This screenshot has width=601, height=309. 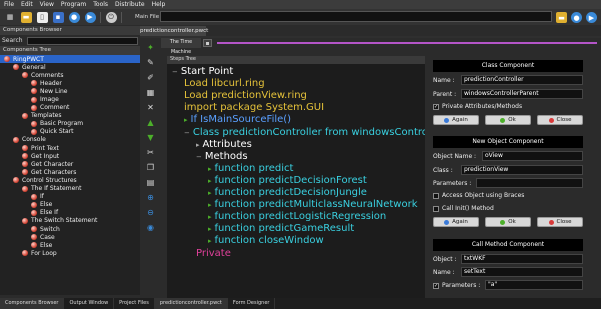 What do you see at coordinates (70, 164) in the screenshot?
I see `tree-item: Get Character` at bounding box center [70, 164].